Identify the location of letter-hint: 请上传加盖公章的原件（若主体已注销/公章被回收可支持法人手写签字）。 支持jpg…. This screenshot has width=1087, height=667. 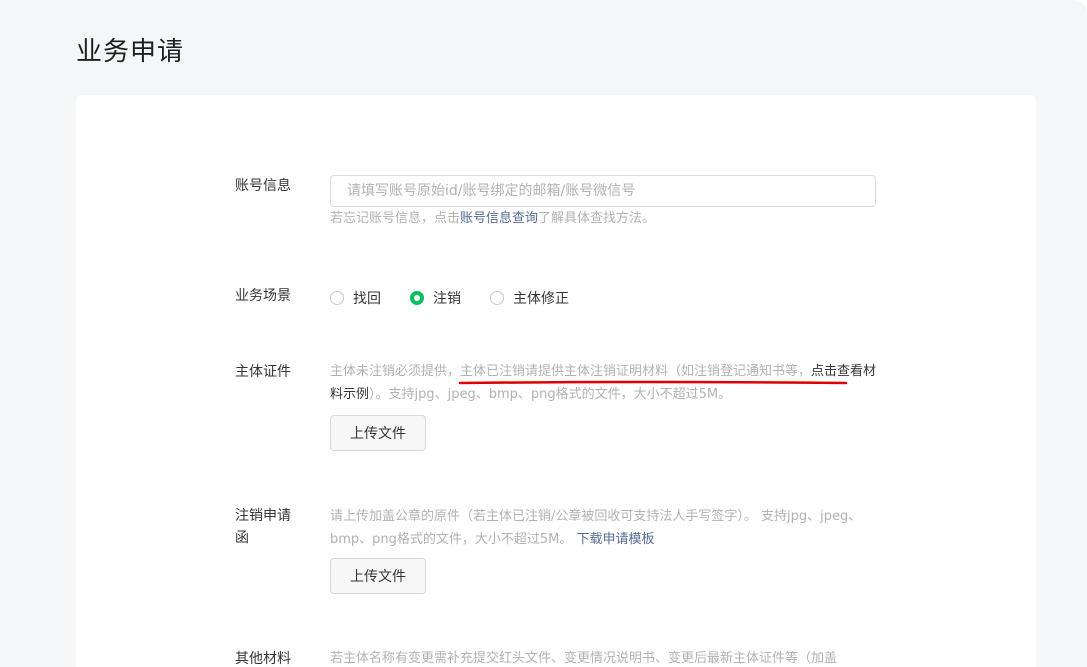
(604, 528).